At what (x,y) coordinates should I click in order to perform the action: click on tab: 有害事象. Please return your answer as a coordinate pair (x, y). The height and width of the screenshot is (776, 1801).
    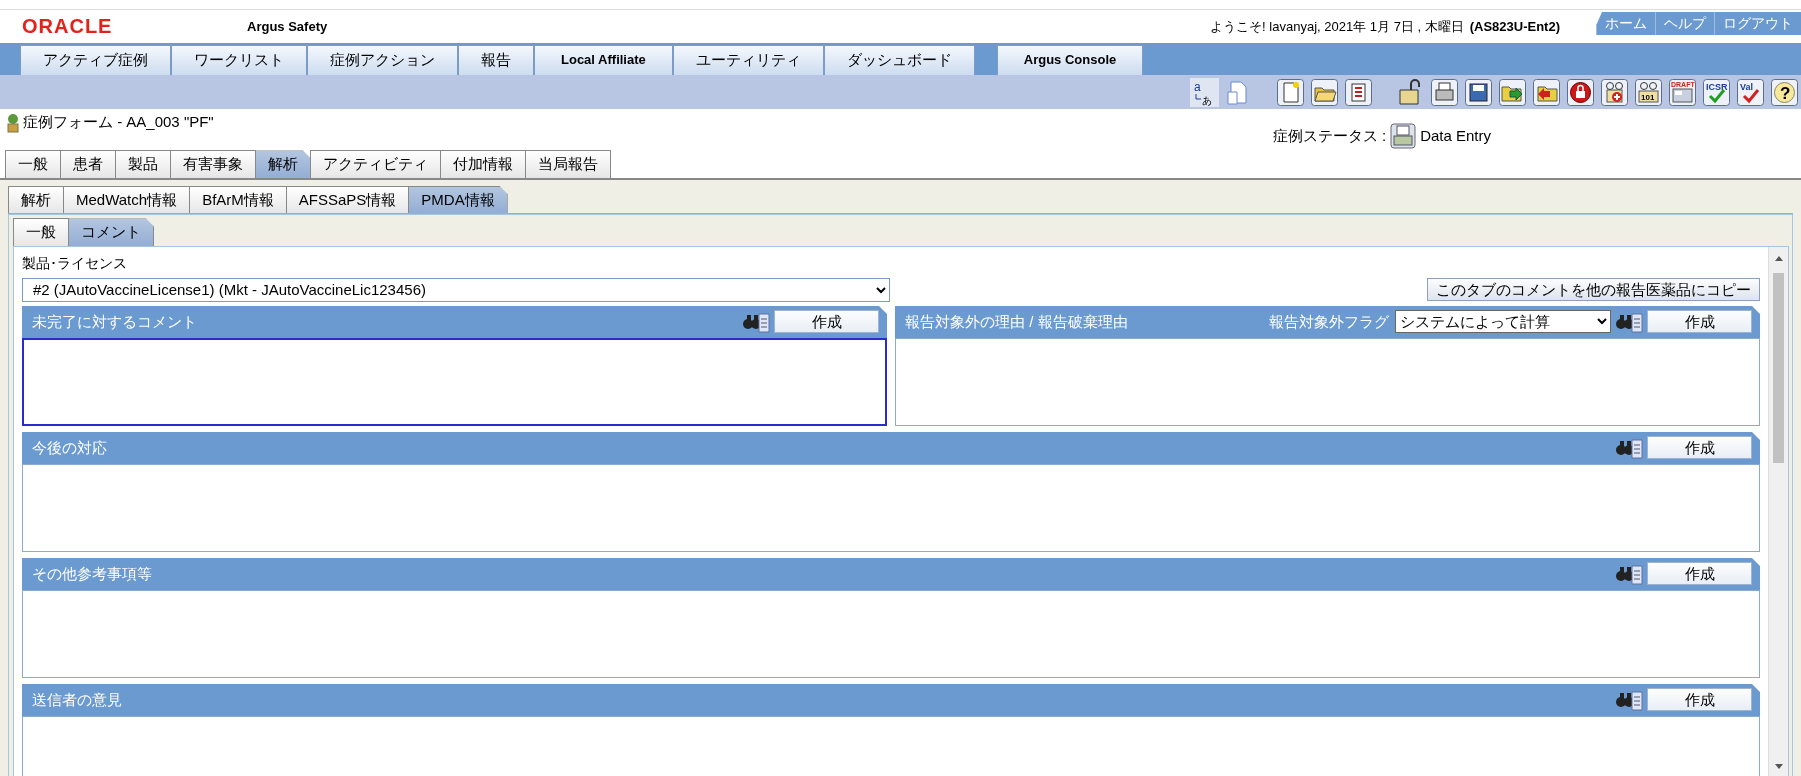
    Looking at the image, I should click on (213, 164).